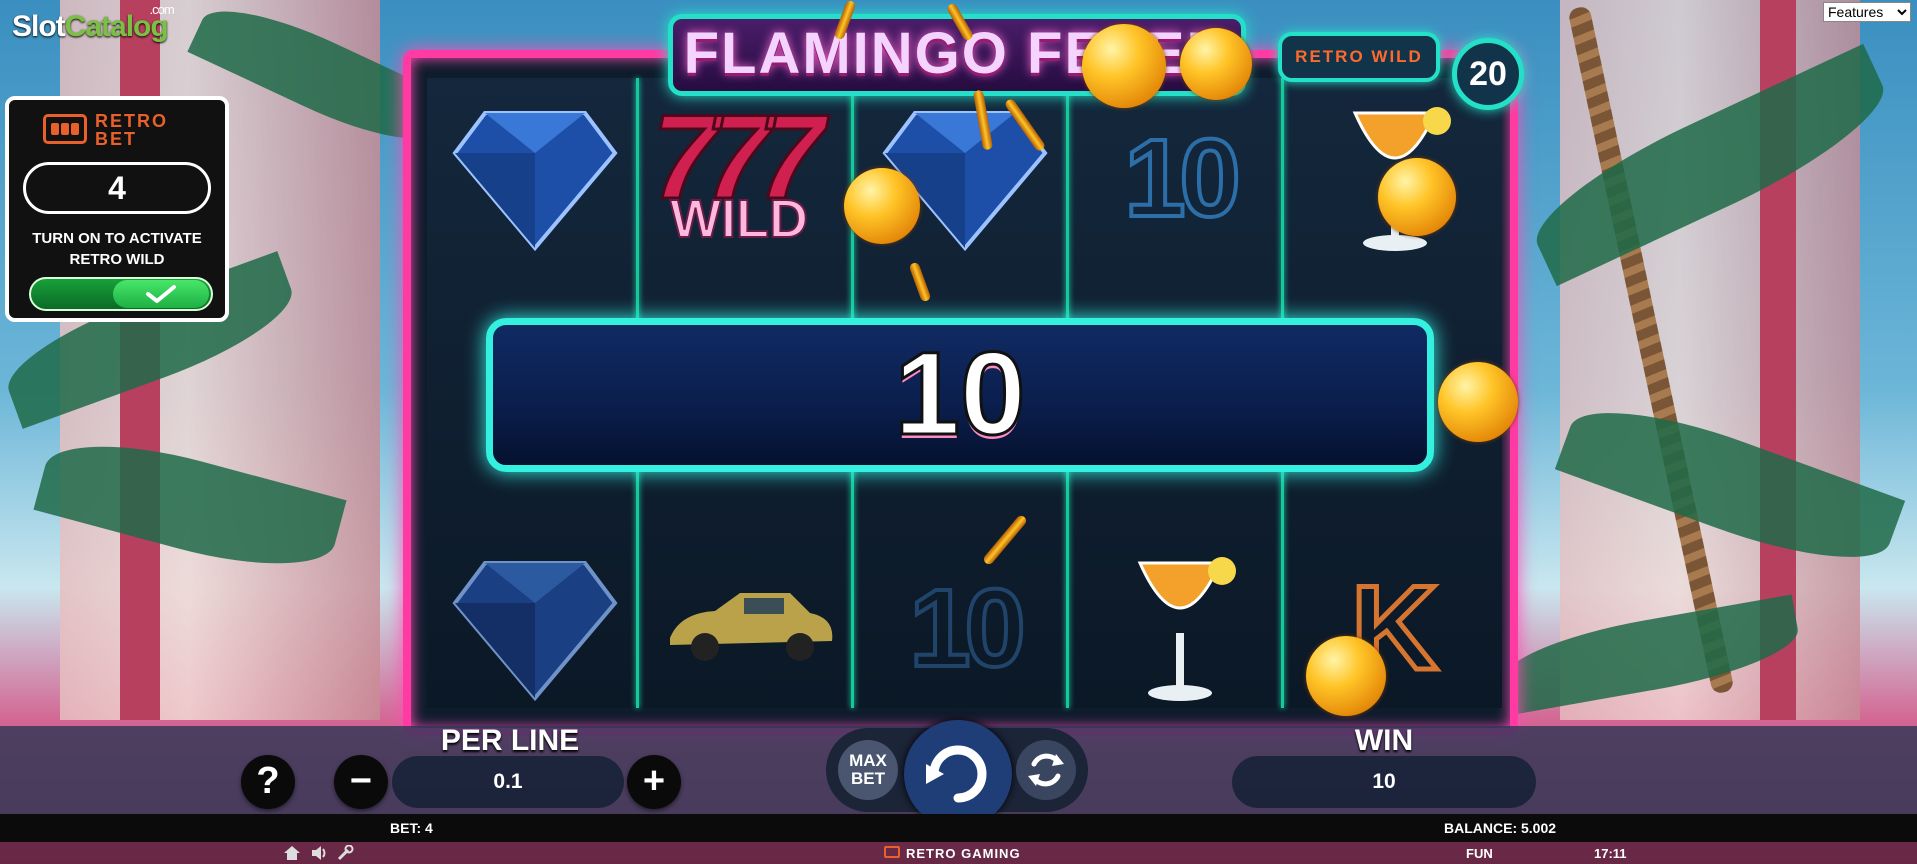 This screenshot has width=1917, height=864. What do you see at coordinates (1384, 782) in the screenshot?
I see `win-value: 10` at bounding box center [1384, 782].